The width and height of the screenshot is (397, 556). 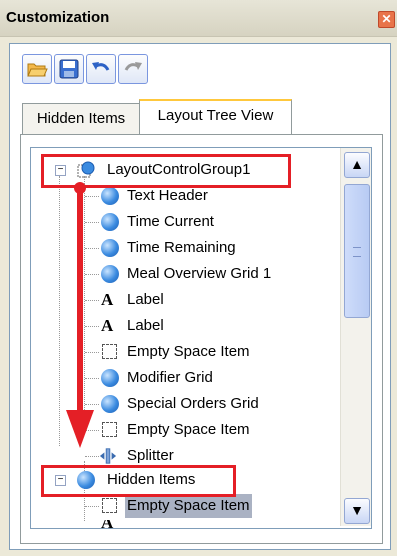 I want to click on redo-button, so click(x=133, y=69).